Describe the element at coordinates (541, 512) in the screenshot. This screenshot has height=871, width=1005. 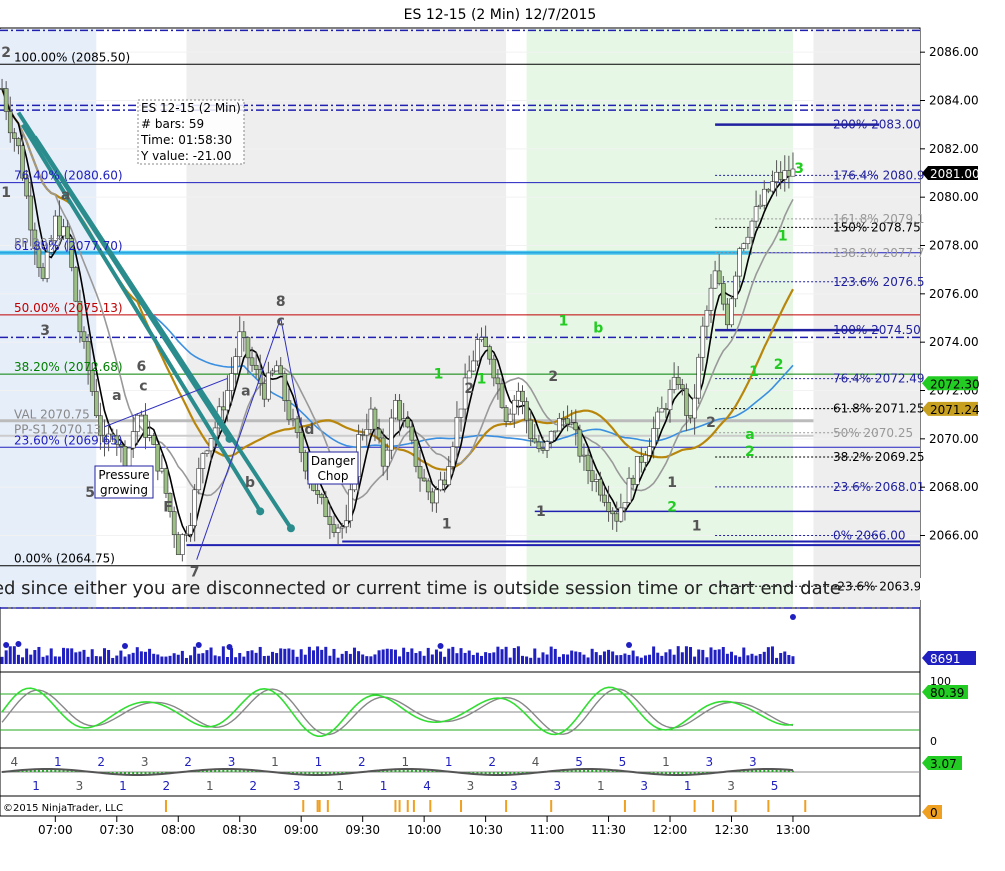
I see `wave-label-20: 1` at that location.